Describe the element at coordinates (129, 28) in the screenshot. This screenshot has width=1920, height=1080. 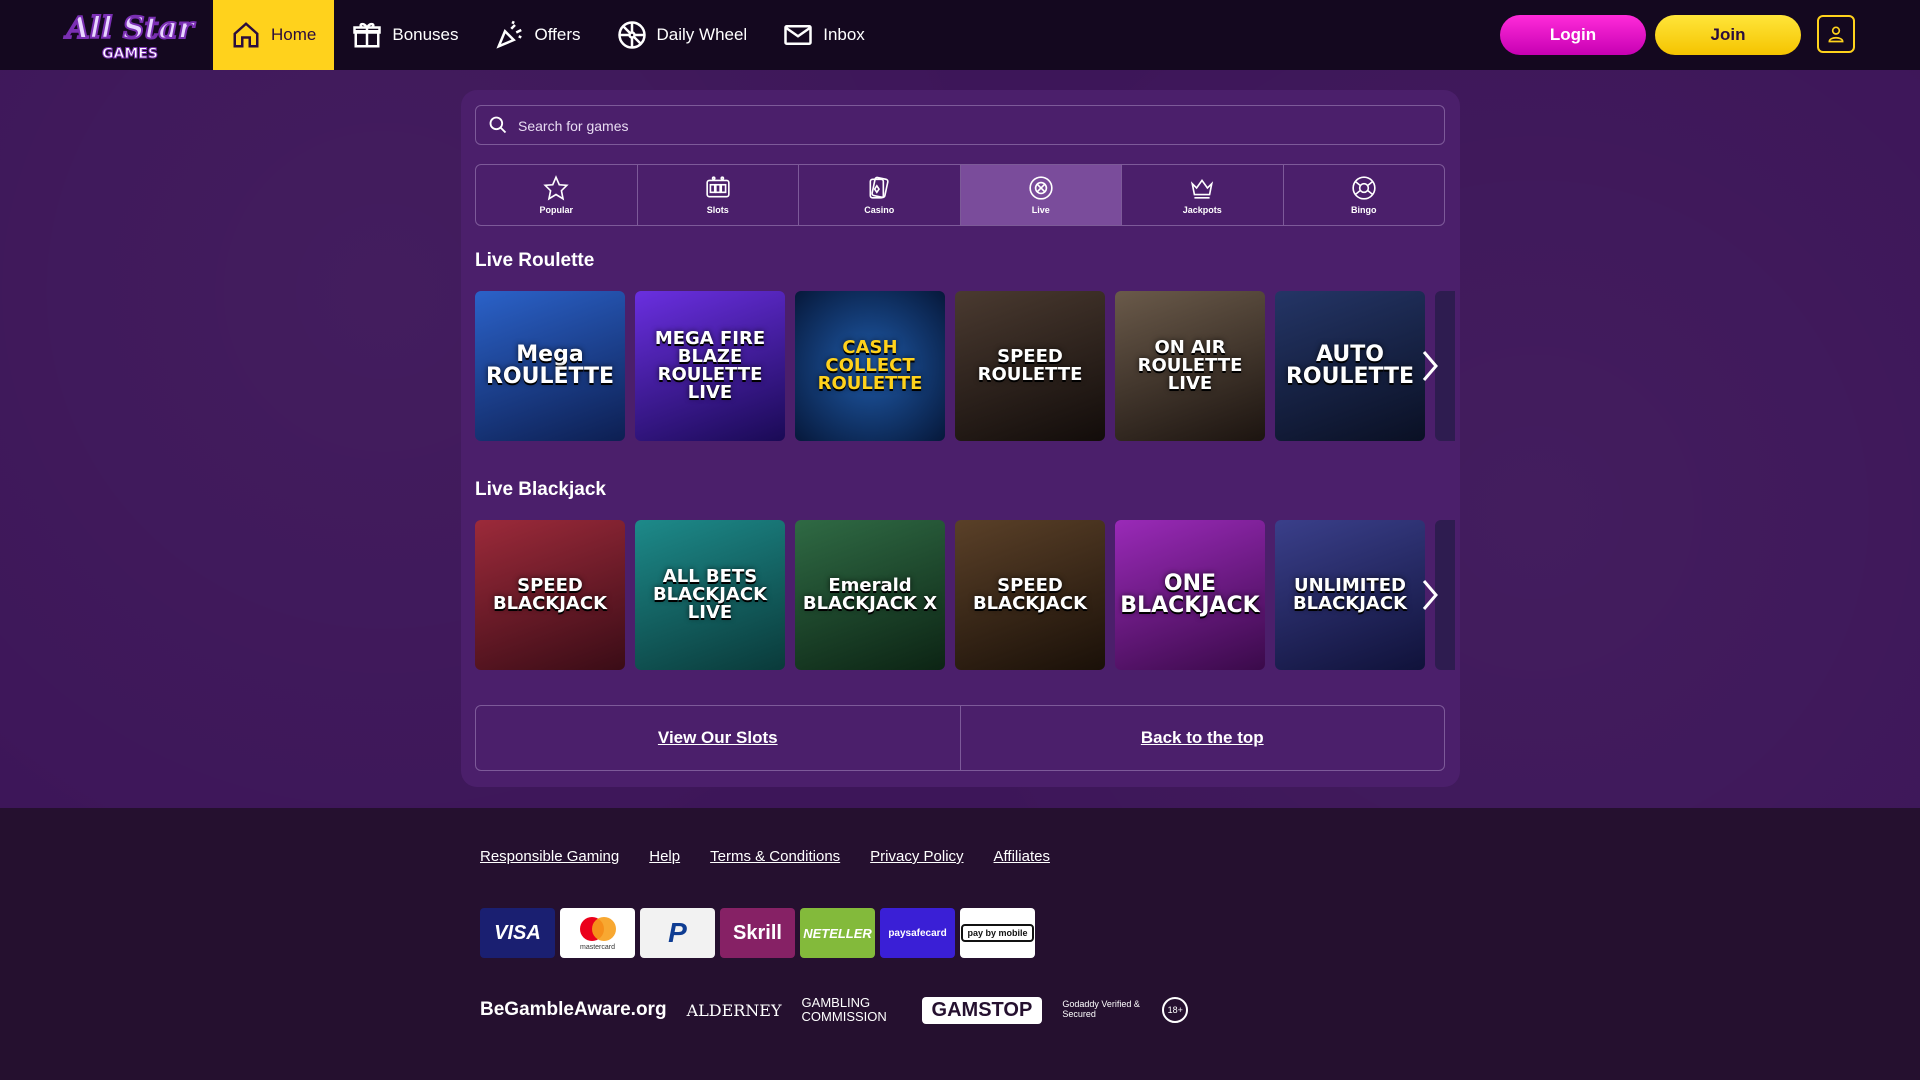
I see `svg-text: All Star` at that location.